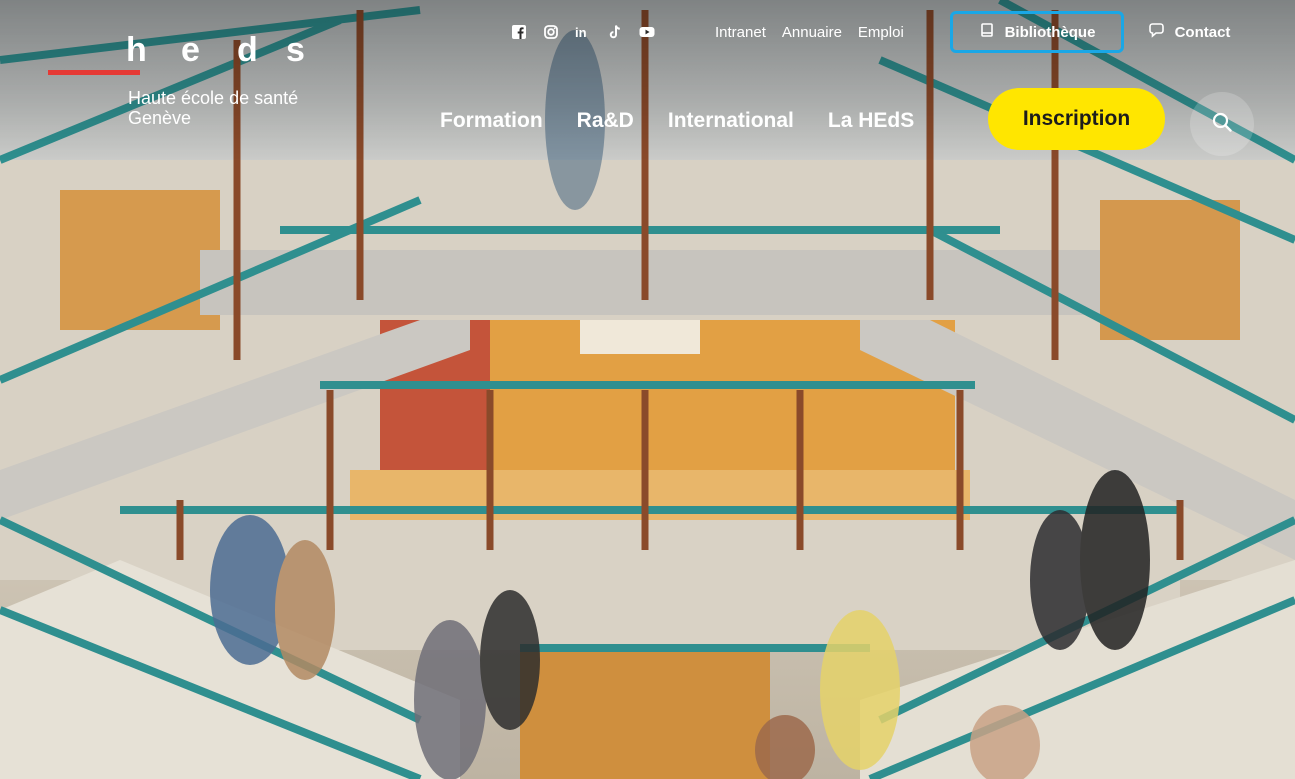 This screenshot has width=1295, height=779. I want to click on logo-wordmark: h e d s, so click(241, 51).